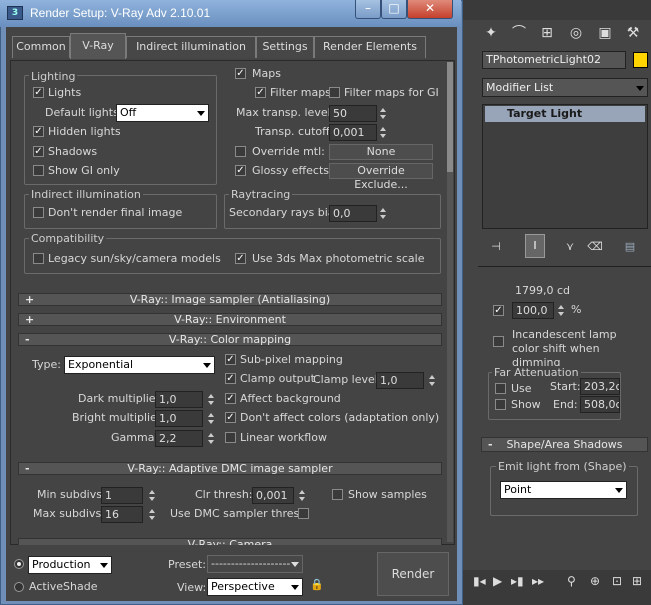  What do you see at coordinates (430, 9) in the screenshot?
I see `close-button: ✕` at bounding box center [430, 9].